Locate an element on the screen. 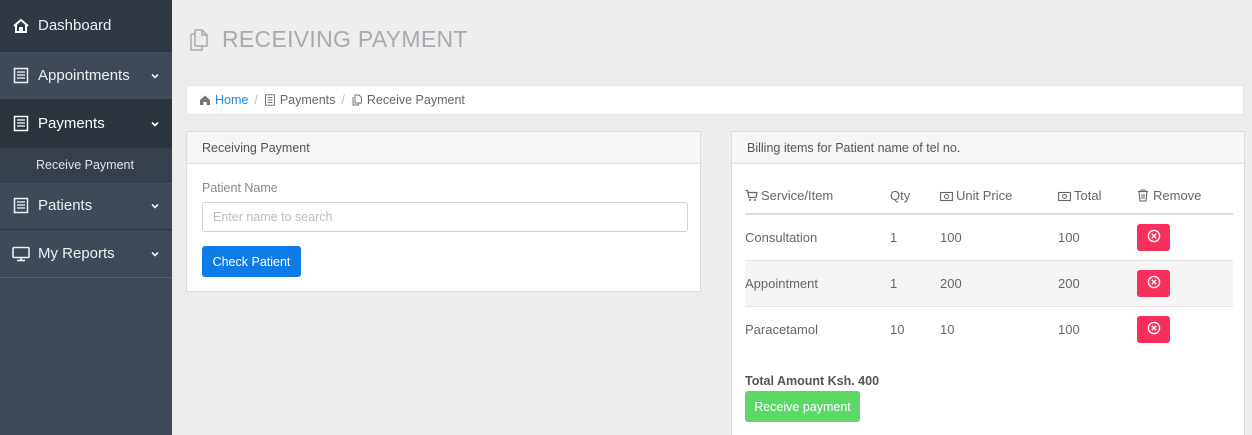 Image resolution: width=1252 pixels, height=435 pixels. column-header-text: Service/Item is located at coordinates (797, 195).